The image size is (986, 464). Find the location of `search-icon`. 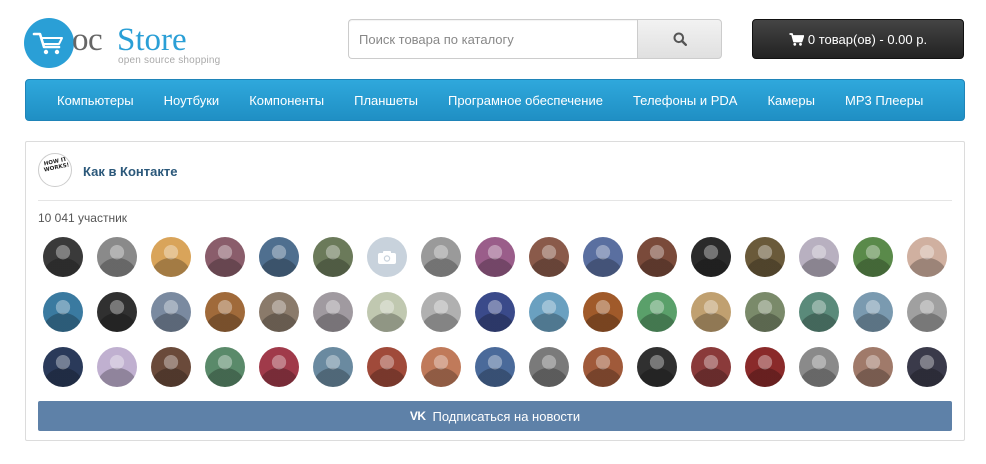

search-icon is located at coordinates (680, 39).